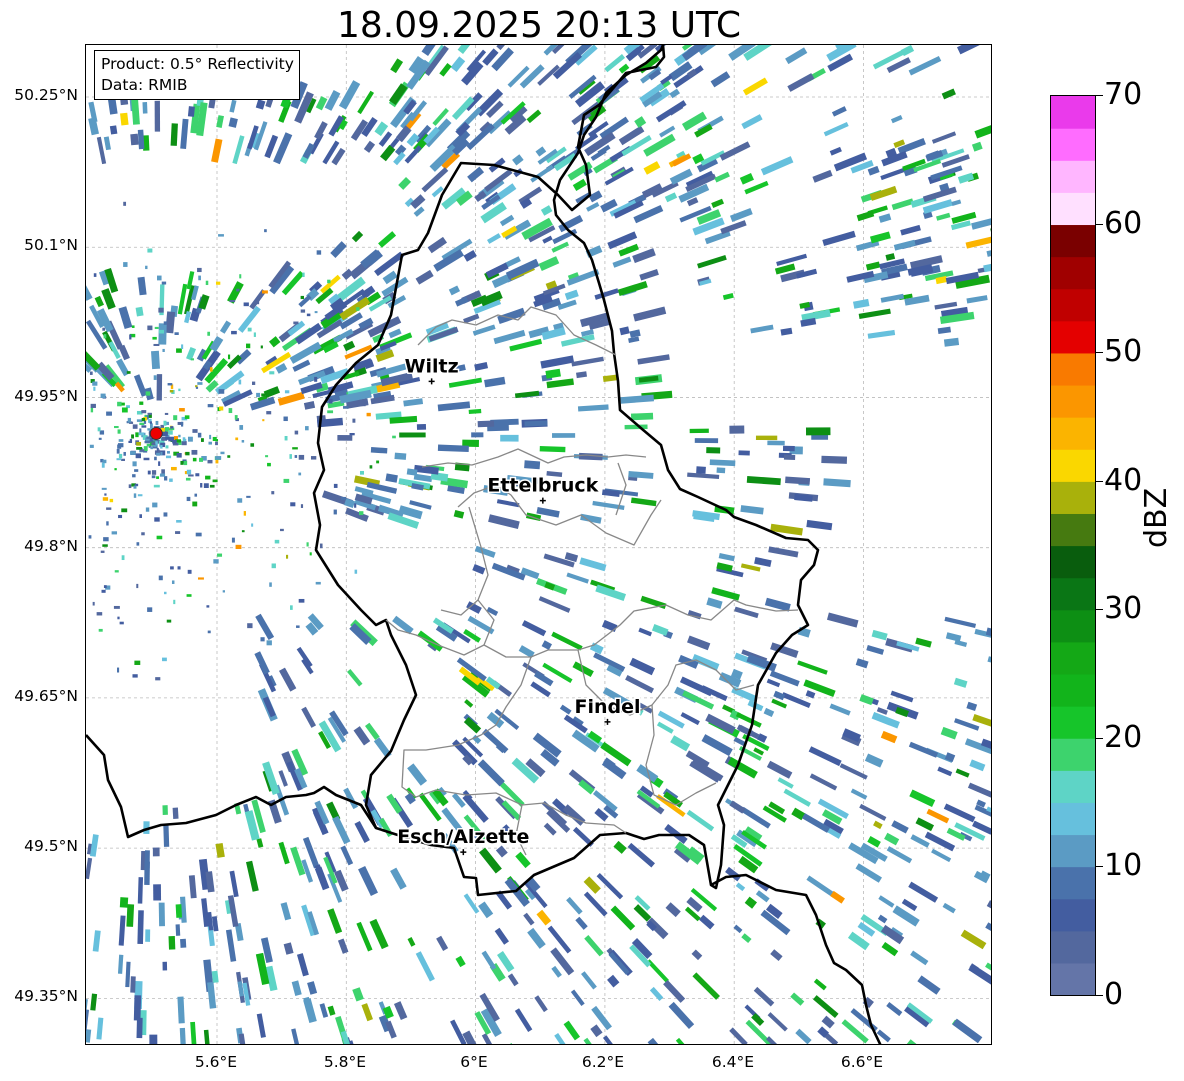 The height and width of the screenshot is (1081, 1184). I want to click on lat-label-49-5: 49.5°N, so click(51, 846).